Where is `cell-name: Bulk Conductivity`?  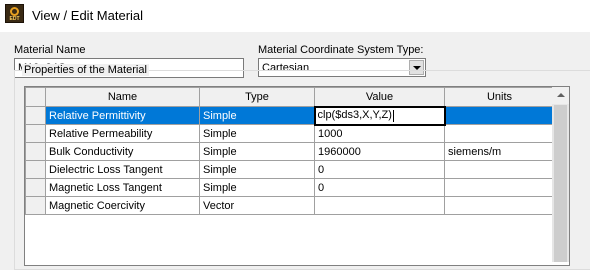
cell-name: Bulk Conductivity is located at coordinates (122, 151).